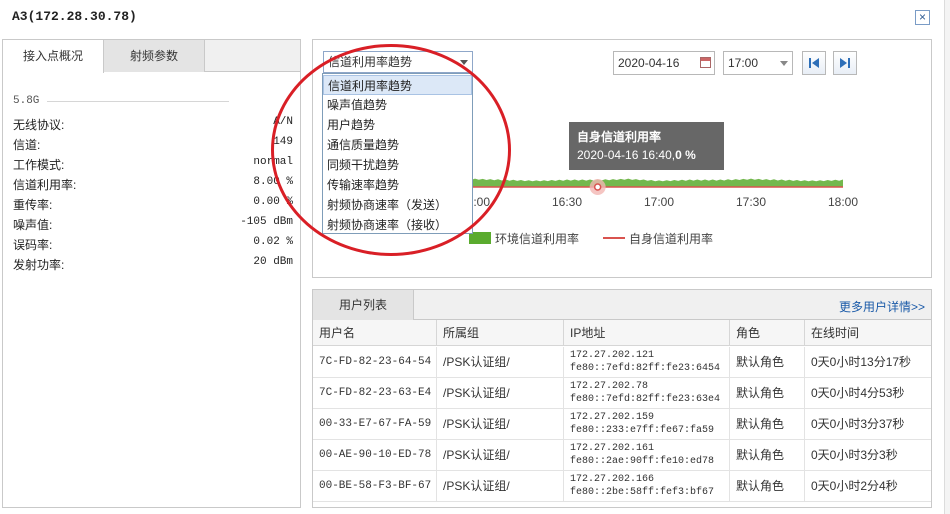 This screenshot has height=514, width=950. What do you see at coordinates (612, 479) in the screenshot?
I see `cell-ipv4: 172.27.202.166` at bounding box center [612, 479].